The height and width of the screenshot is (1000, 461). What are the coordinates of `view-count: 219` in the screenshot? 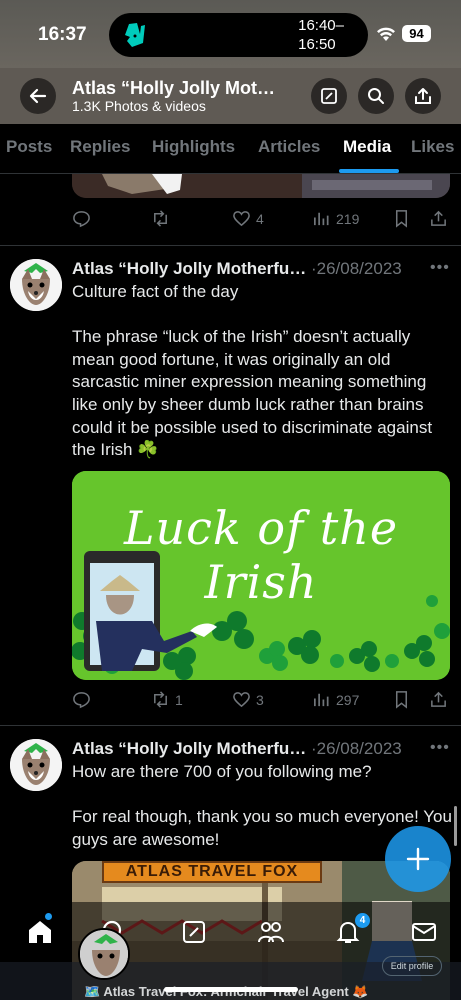 It's located at (348, 218).